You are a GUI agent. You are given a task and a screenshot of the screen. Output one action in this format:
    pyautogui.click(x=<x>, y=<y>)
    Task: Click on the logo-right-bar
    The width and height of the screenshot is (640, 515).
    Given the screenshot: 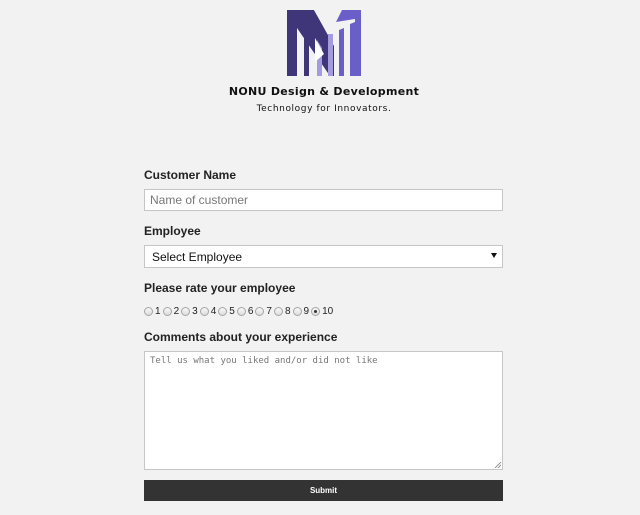 What is the action you would take?
    pyautogui.click(x=358, y=43)
    